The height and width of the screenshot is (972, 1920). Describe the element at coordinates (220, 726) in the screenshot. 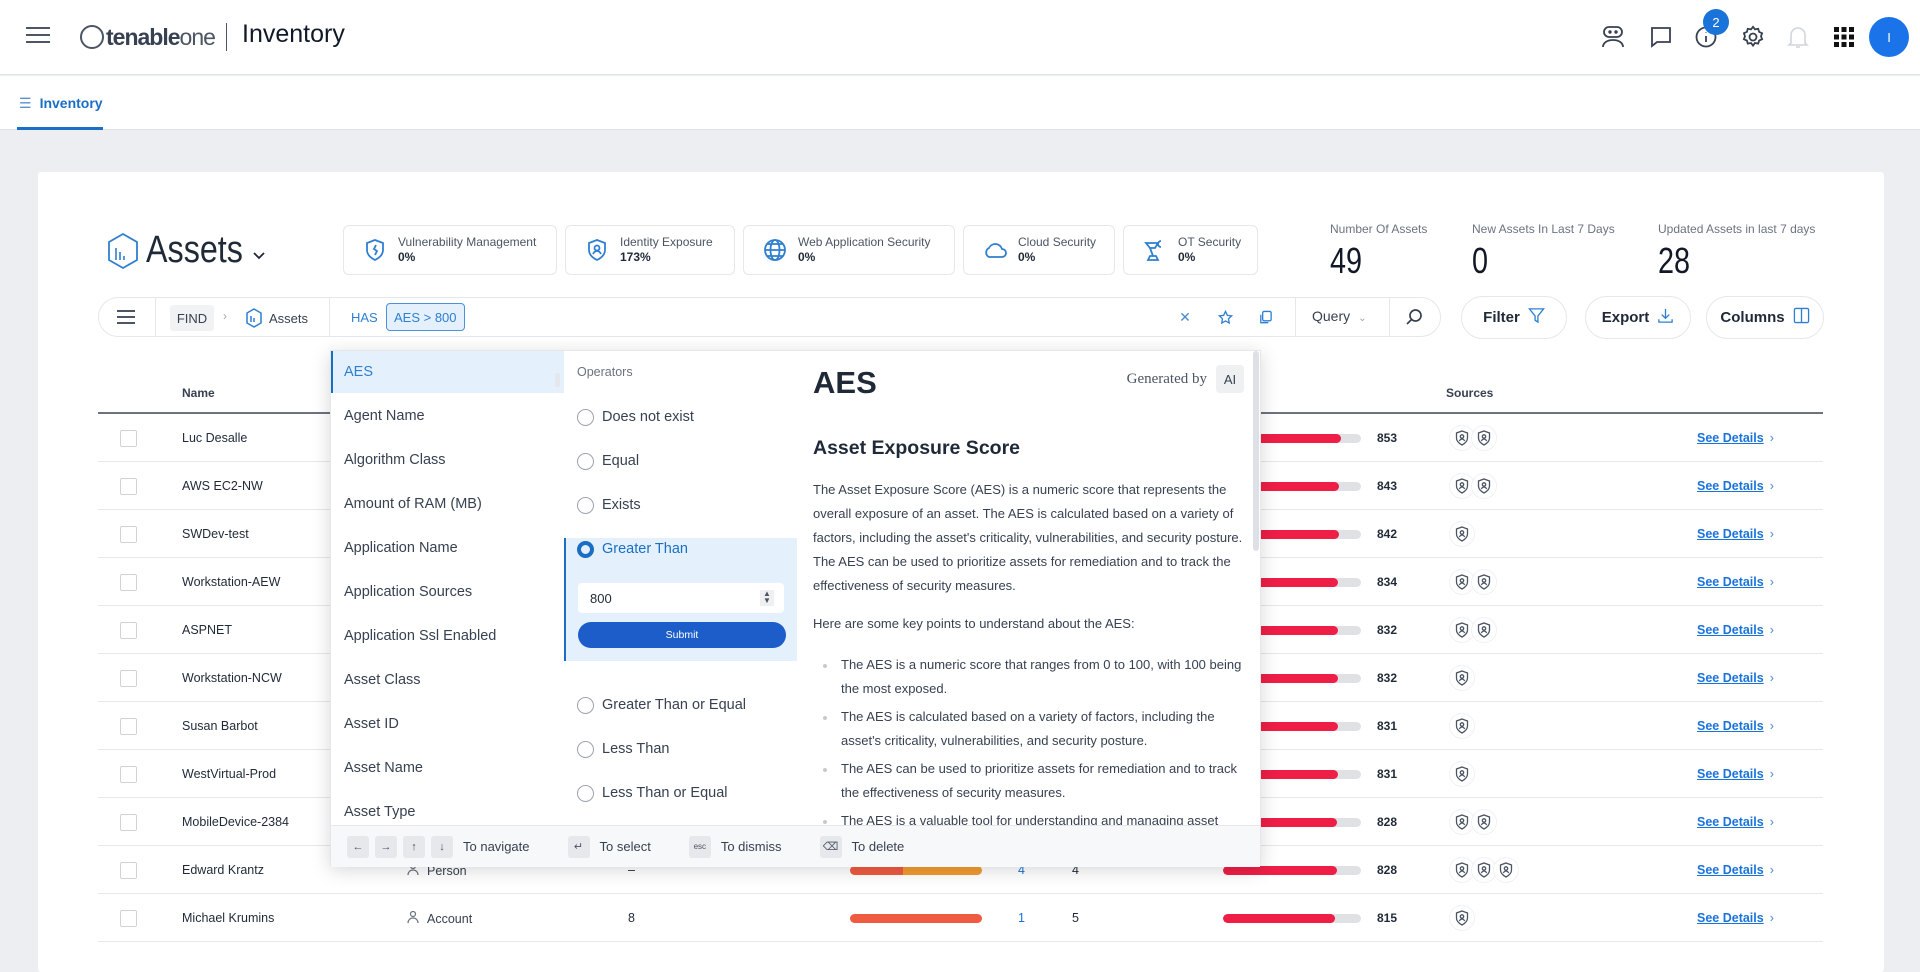

I see `asset-name: Susan Barbot` at that location.